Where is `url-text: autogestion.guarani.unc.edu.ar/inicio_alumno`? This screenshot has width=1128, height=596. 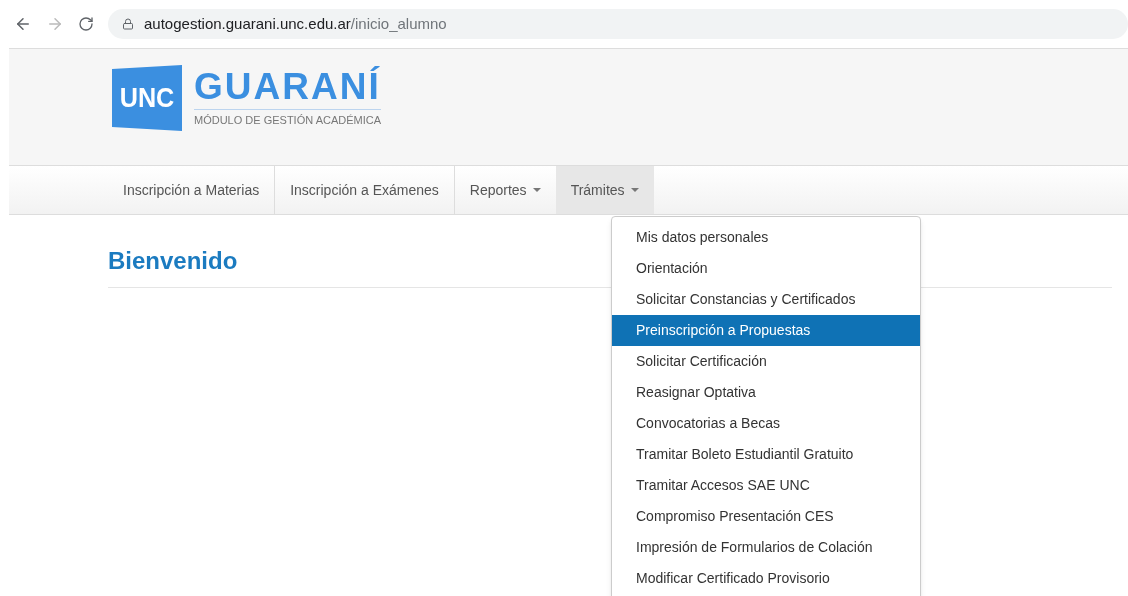
url-text: autogestion.guarani.unc.edu.ar/inicio_alumno is located at coordinates (295, 23).